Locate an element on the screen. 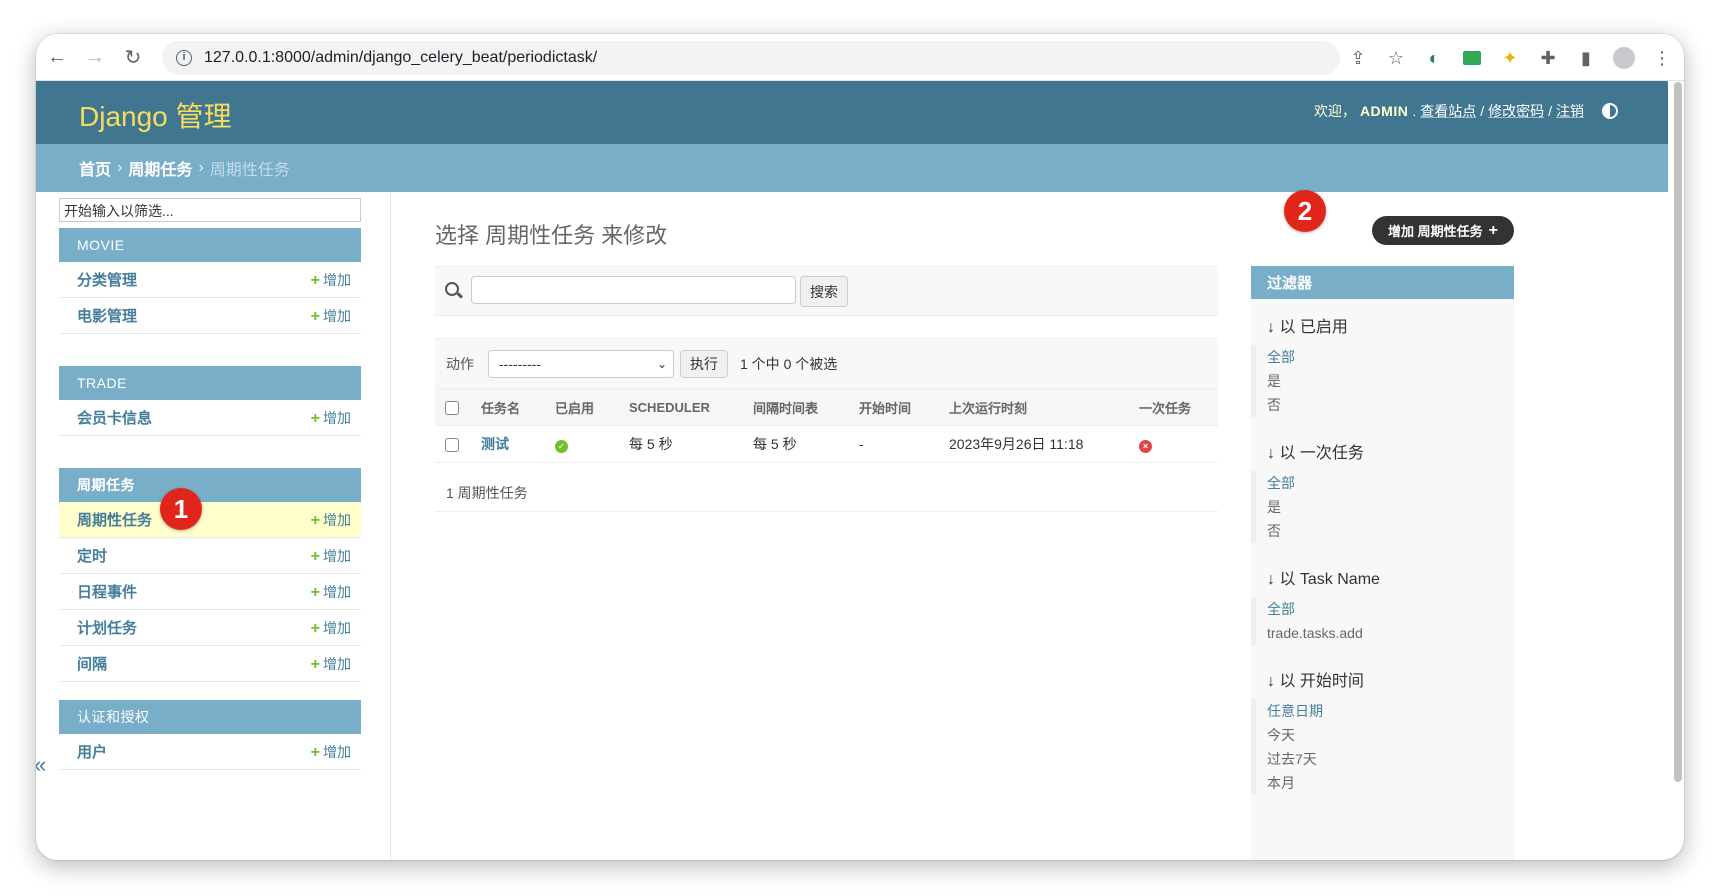  column-header: 间隔时间表 is located at coordinates (796, 407).